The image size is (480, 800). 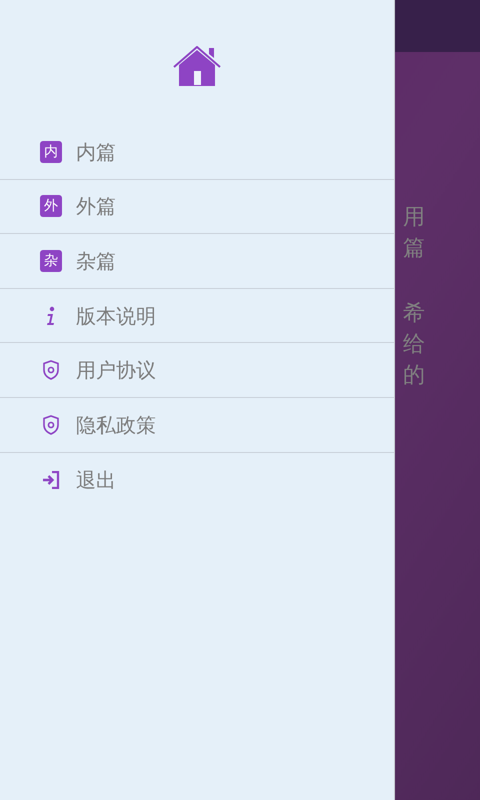 I want to click on home-icon, so click(x=197, y=67).